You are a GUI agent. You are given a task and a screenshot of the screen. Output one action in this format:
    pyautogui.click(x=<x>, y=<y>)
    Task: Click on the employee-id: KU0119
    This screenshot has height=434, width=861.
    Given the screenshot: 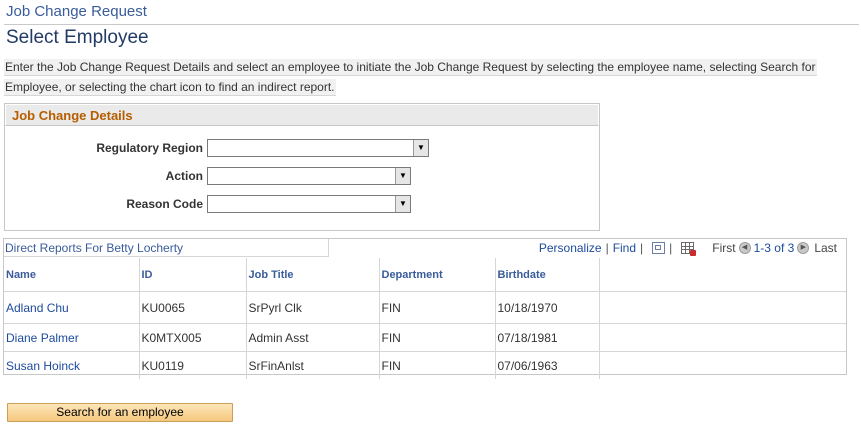 What is the action you would take?
    pyautogui.click(x=193, y=365)
    